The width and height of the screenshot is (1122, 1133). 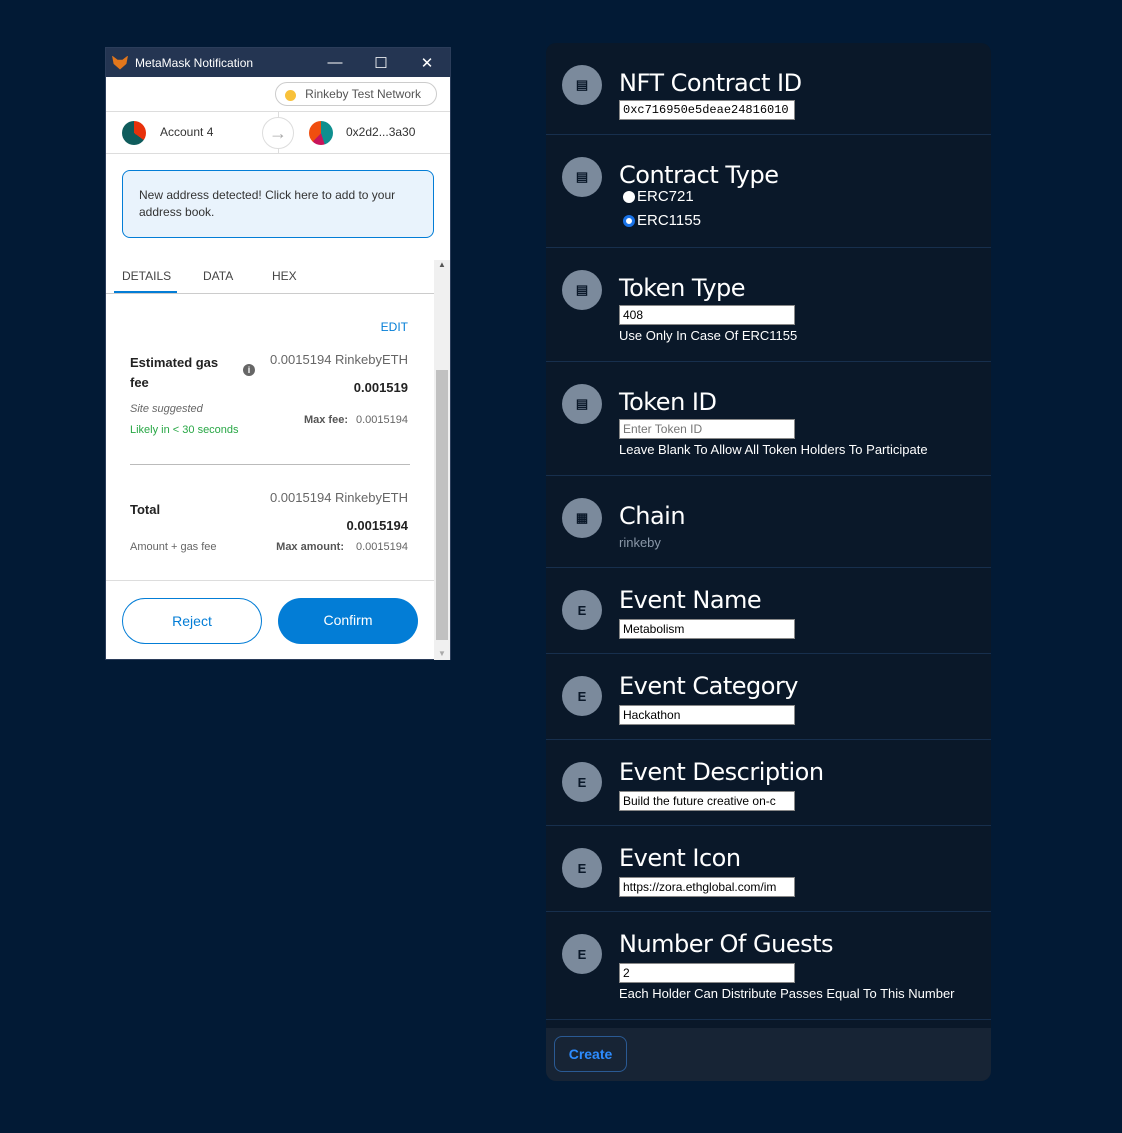 What do you see at coordinates (708, 335) in the screenshot?
I see `token-type-hint: Use Only In Case Of ERC1155` at bounding box center [708, 335].